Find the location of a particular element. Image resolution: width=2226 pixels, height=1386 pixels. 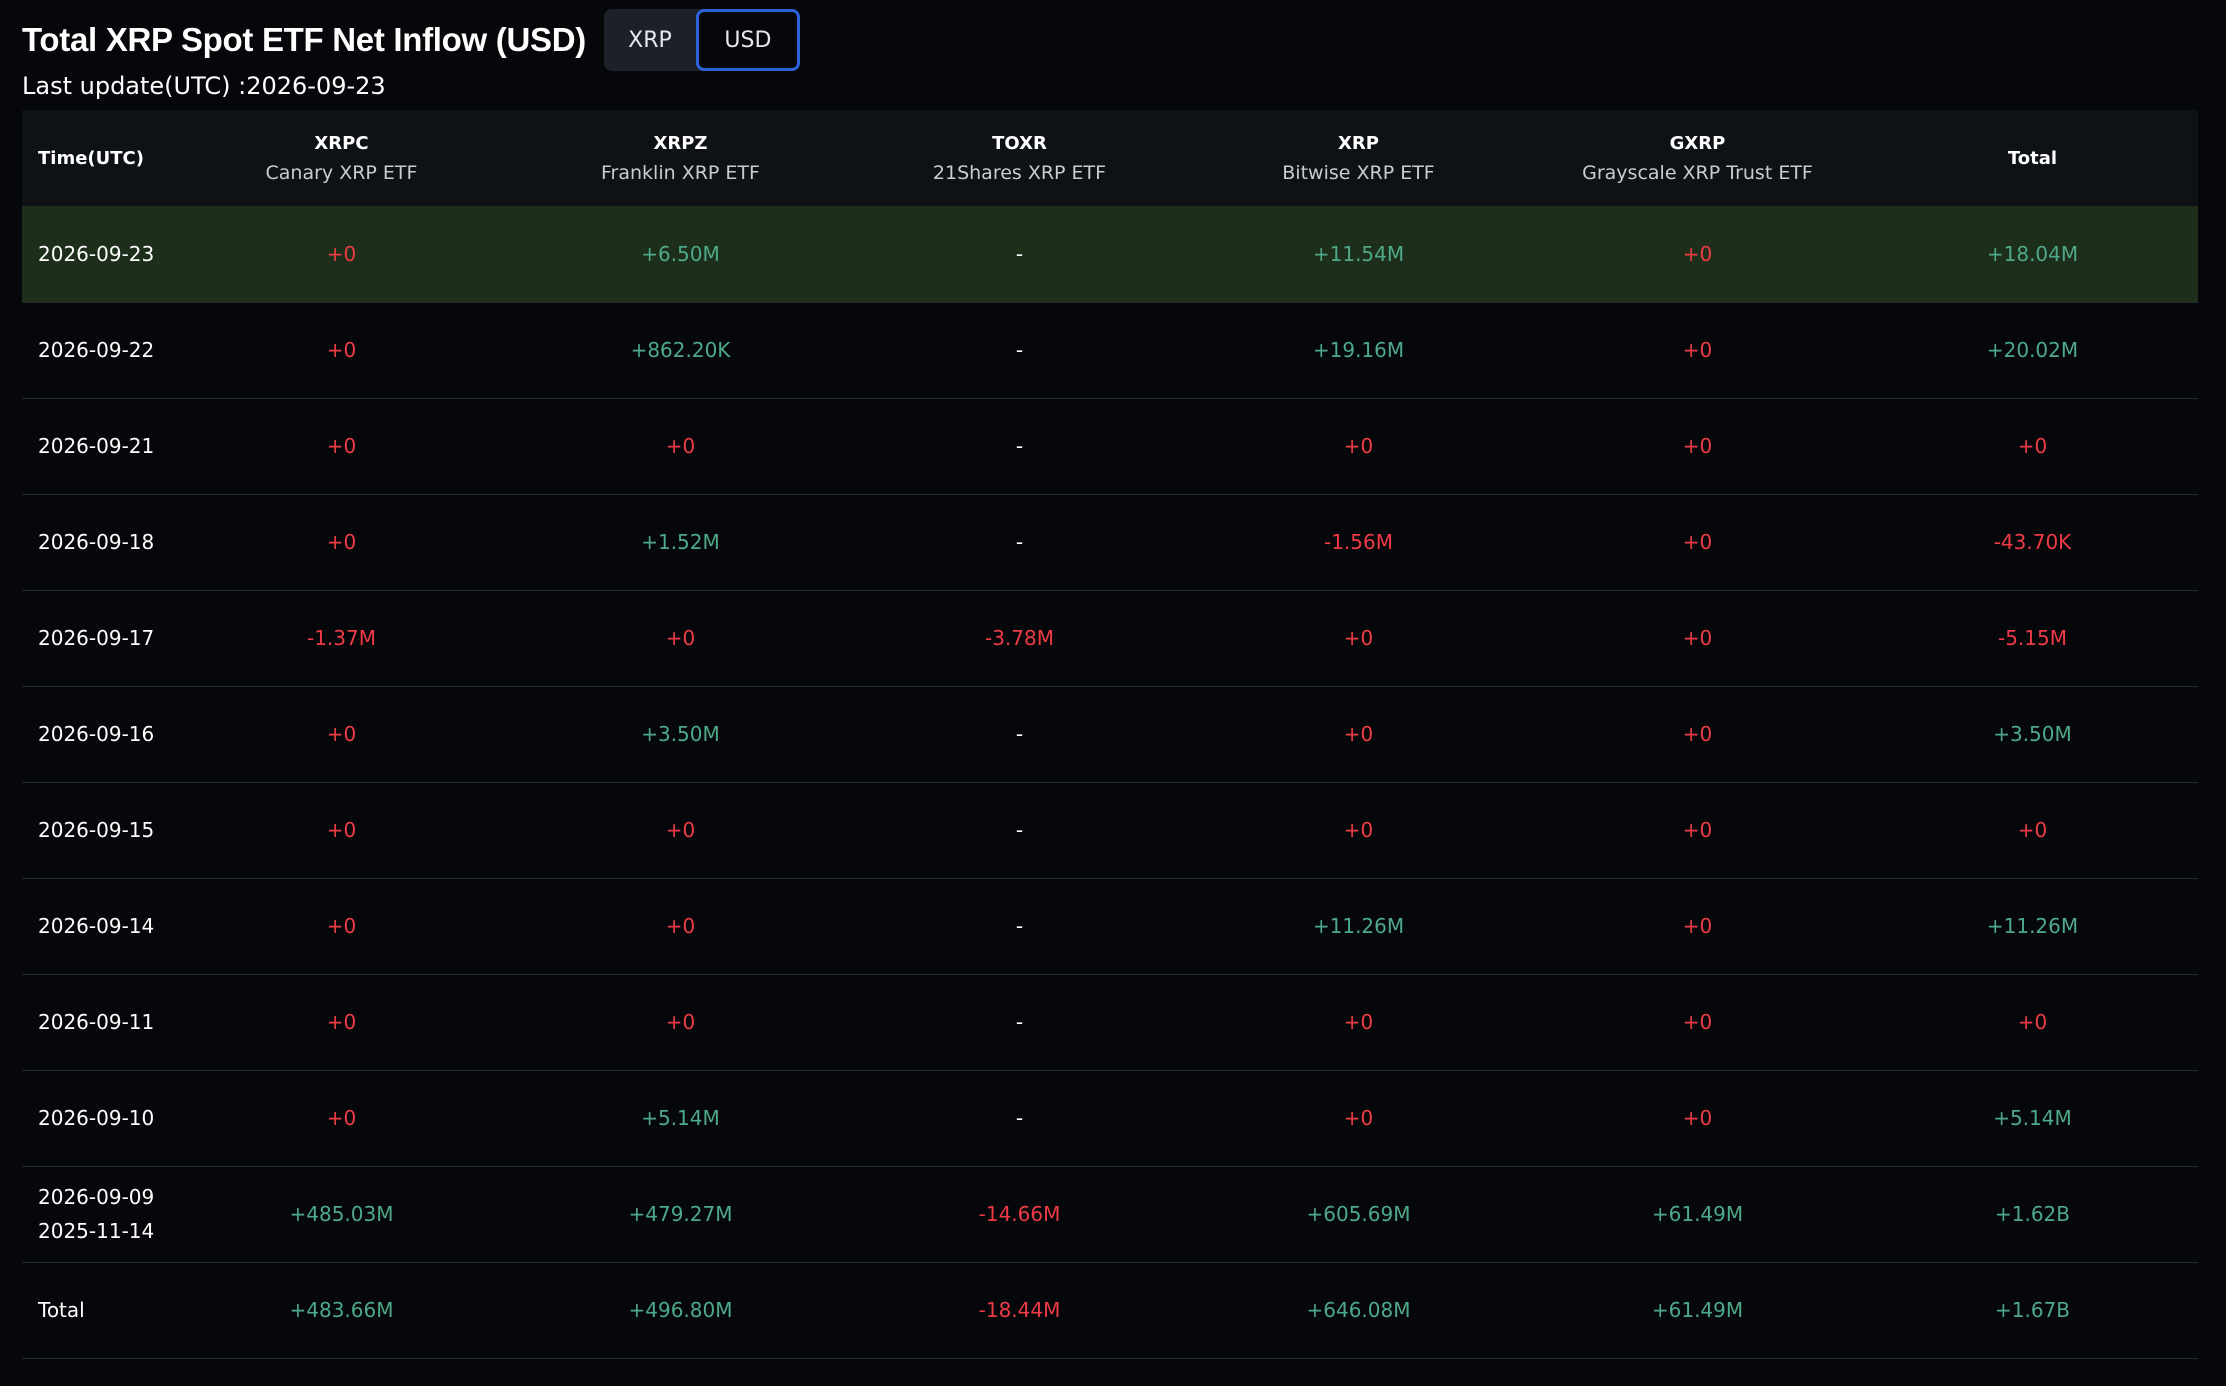

flow-cell-toxr: -14.66M is located at coordinates (1019, 1214).